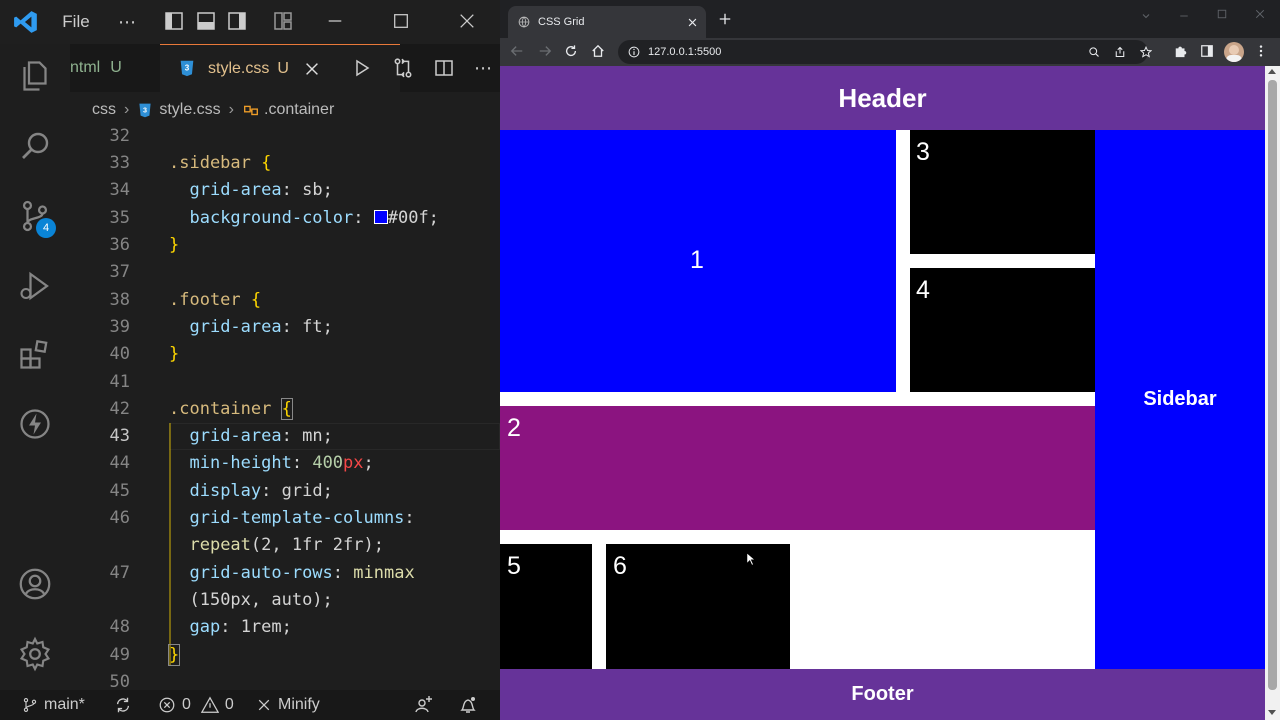  Describe the element at coordinates (1146, 52) in the screenshot. I see `bookmark-star-icon` at that location.